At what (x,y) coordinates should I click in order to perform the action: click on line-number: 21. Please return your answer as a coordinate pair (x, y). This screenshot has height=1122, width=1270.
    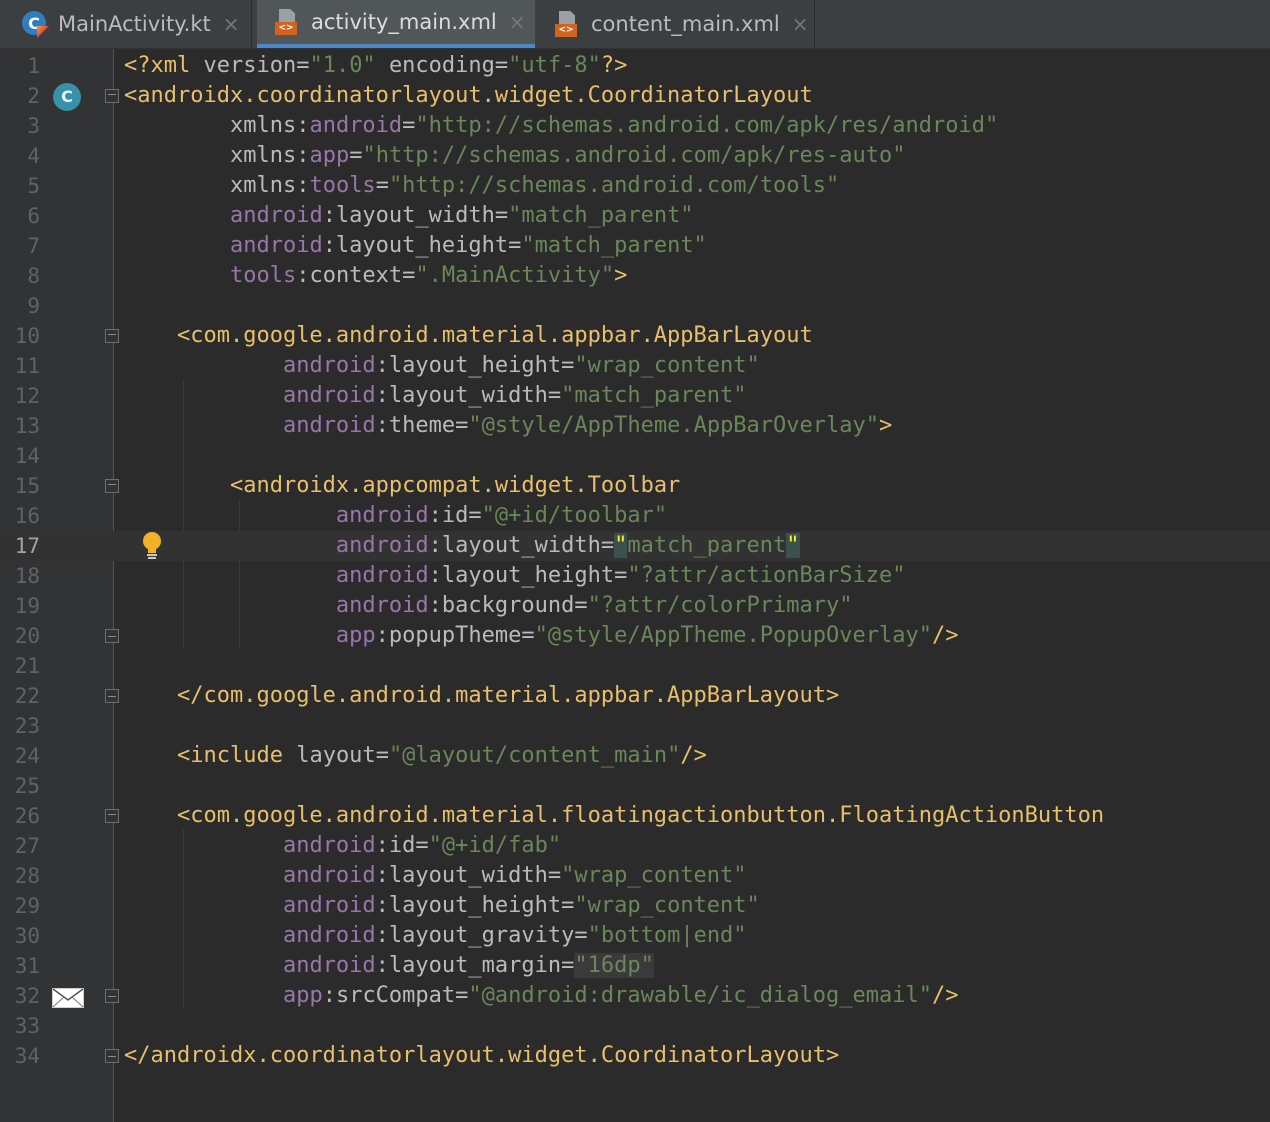
    Looking at the image, I should click on (27, 666).